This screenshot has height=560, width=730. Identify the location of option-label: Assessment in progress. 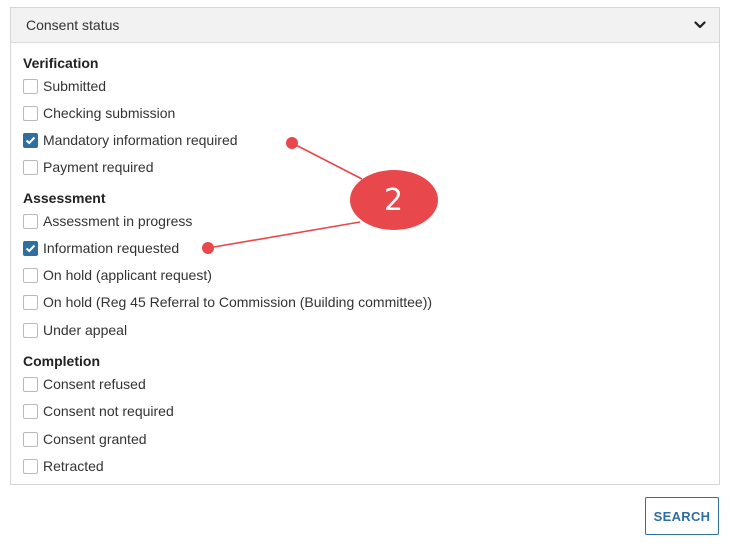
(118, 221).